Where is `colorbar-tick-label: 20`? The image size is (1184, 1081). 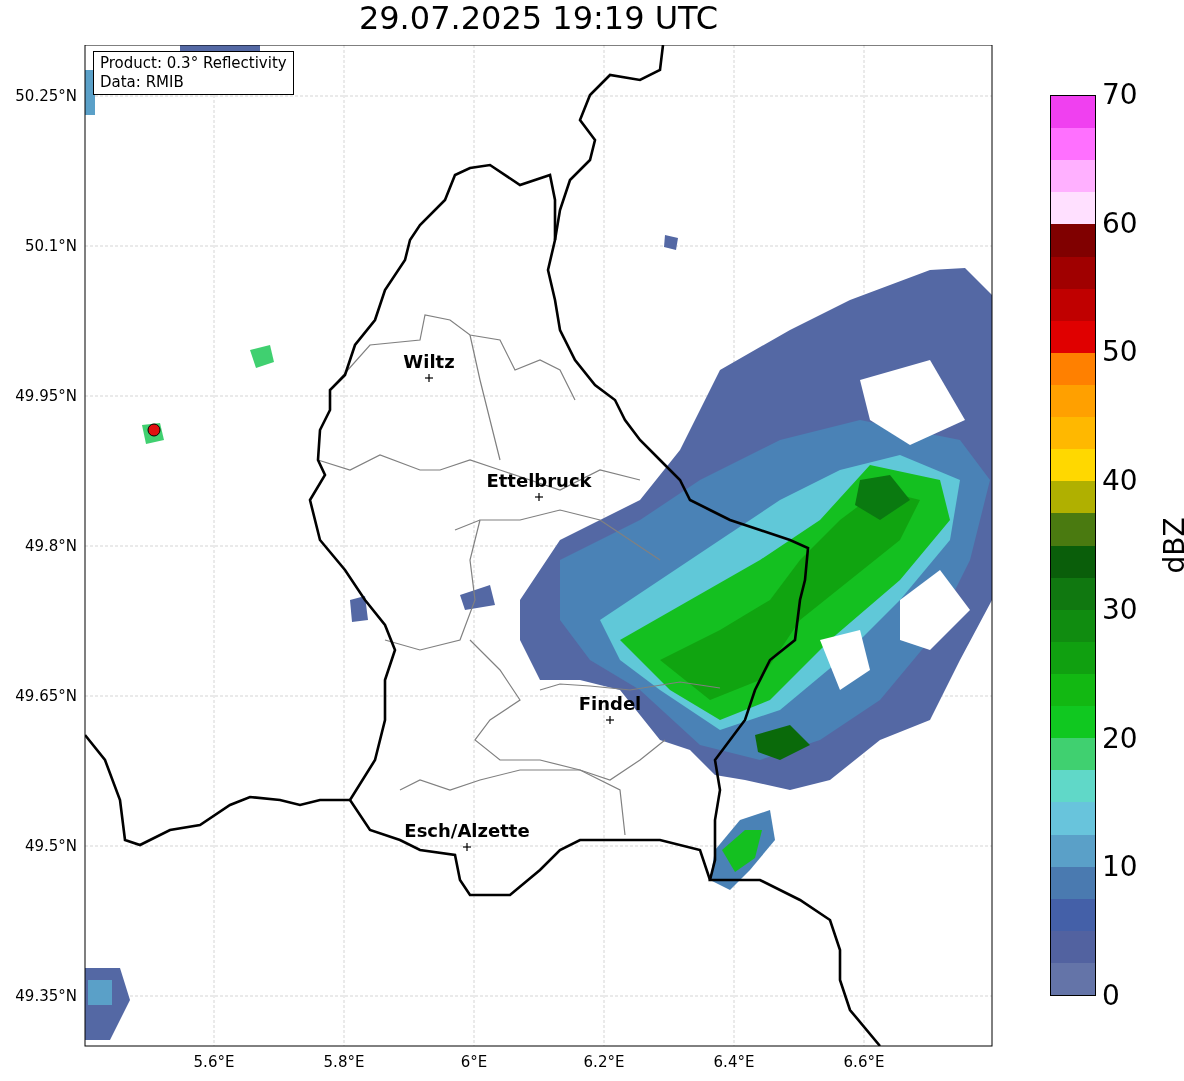
colorbar-tick-label: 20 is located at coordinates (1120, 738).